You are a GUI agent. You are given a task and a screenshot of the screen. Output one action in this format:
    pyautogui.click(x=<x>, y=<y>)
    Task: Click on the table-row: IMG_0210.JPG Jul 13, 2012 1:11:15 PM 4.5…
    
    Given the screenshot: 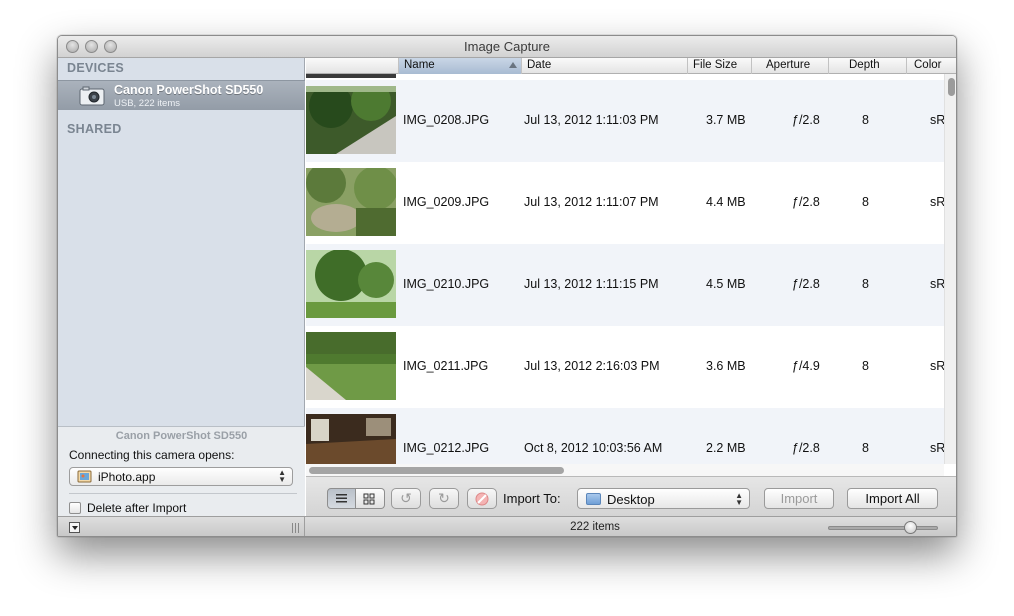 What is the action you would take?
    pyautogui.click(x=625, y=285)
    